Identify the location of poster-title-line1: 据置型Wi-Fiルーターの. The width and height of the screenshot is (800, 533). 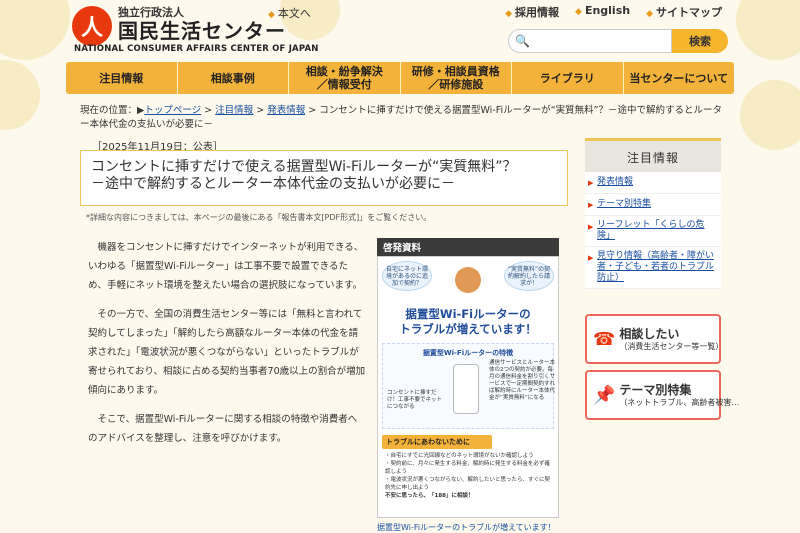
(468, 314).